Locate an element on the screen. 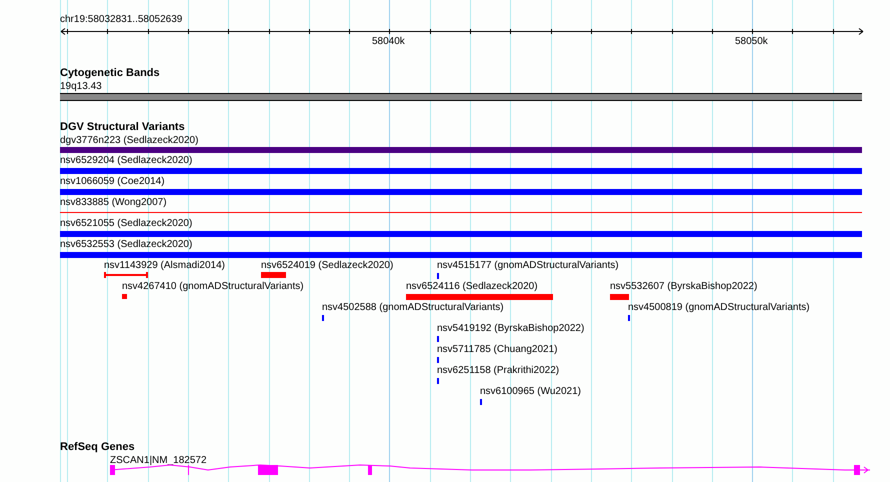 Image resolution: width=890 pixels, height=482 pixels. track-title: DGV Structural Variants is located at coordinates (122, 127).